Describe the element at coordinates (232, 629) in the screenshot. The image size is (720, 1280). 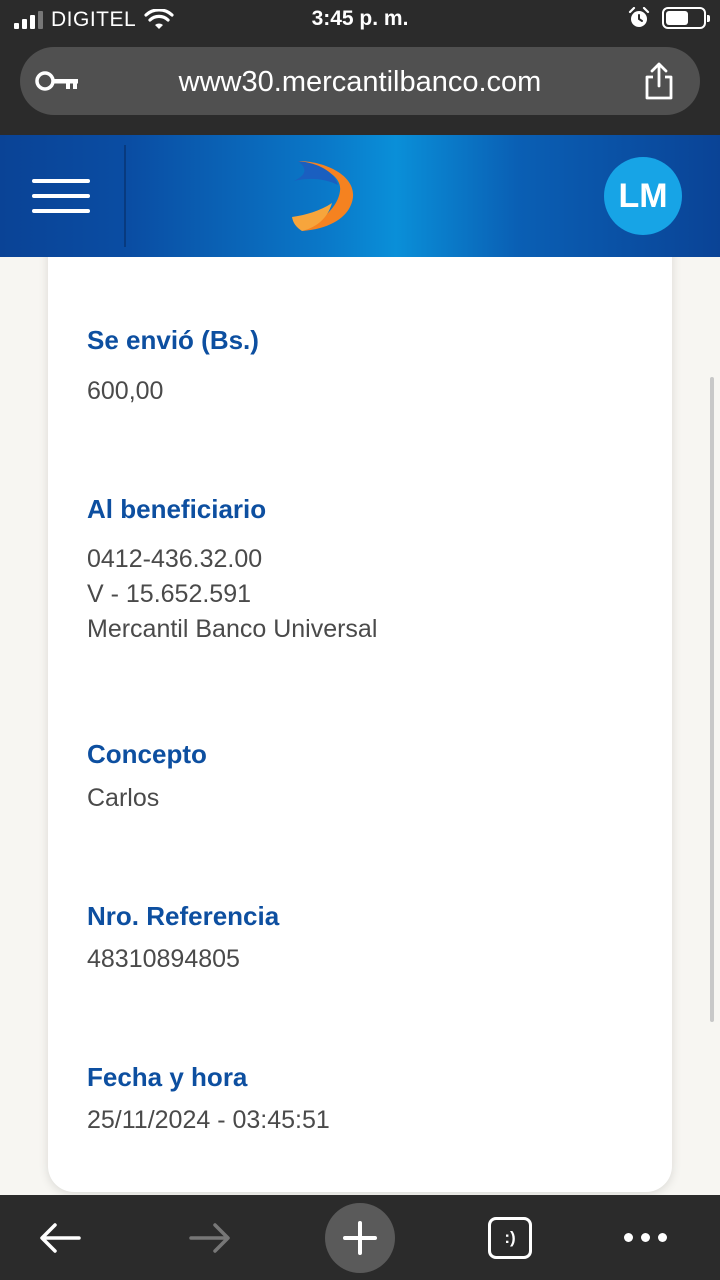
I see `beneficiary-bank: Mercantil Banco Universal` at that location.